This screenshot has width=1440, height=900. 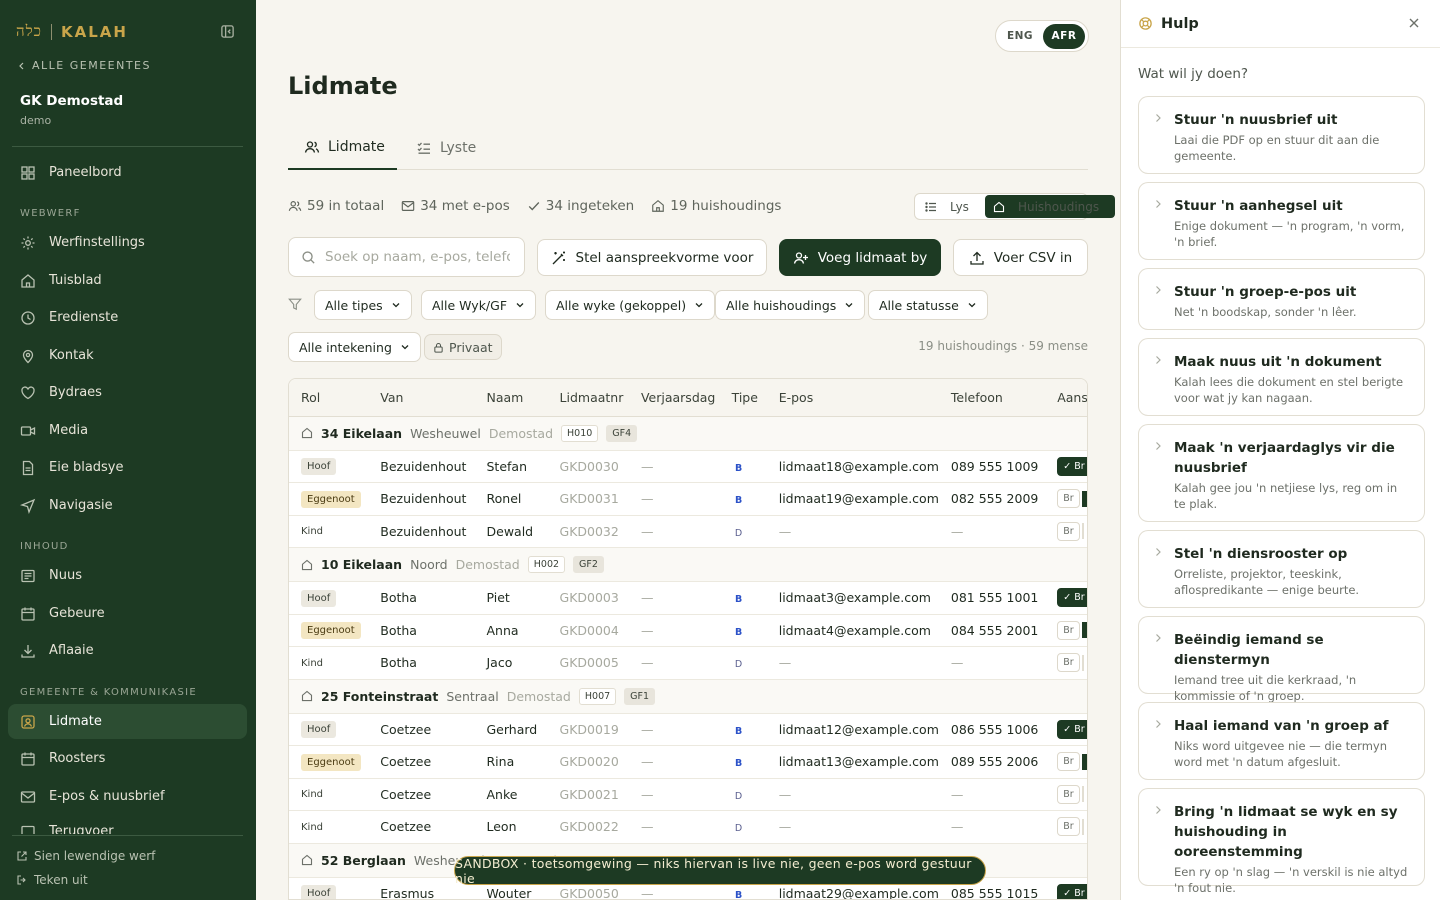 I want to click on email-address: lidmaat3@example.com, so click(x=855, y=597).